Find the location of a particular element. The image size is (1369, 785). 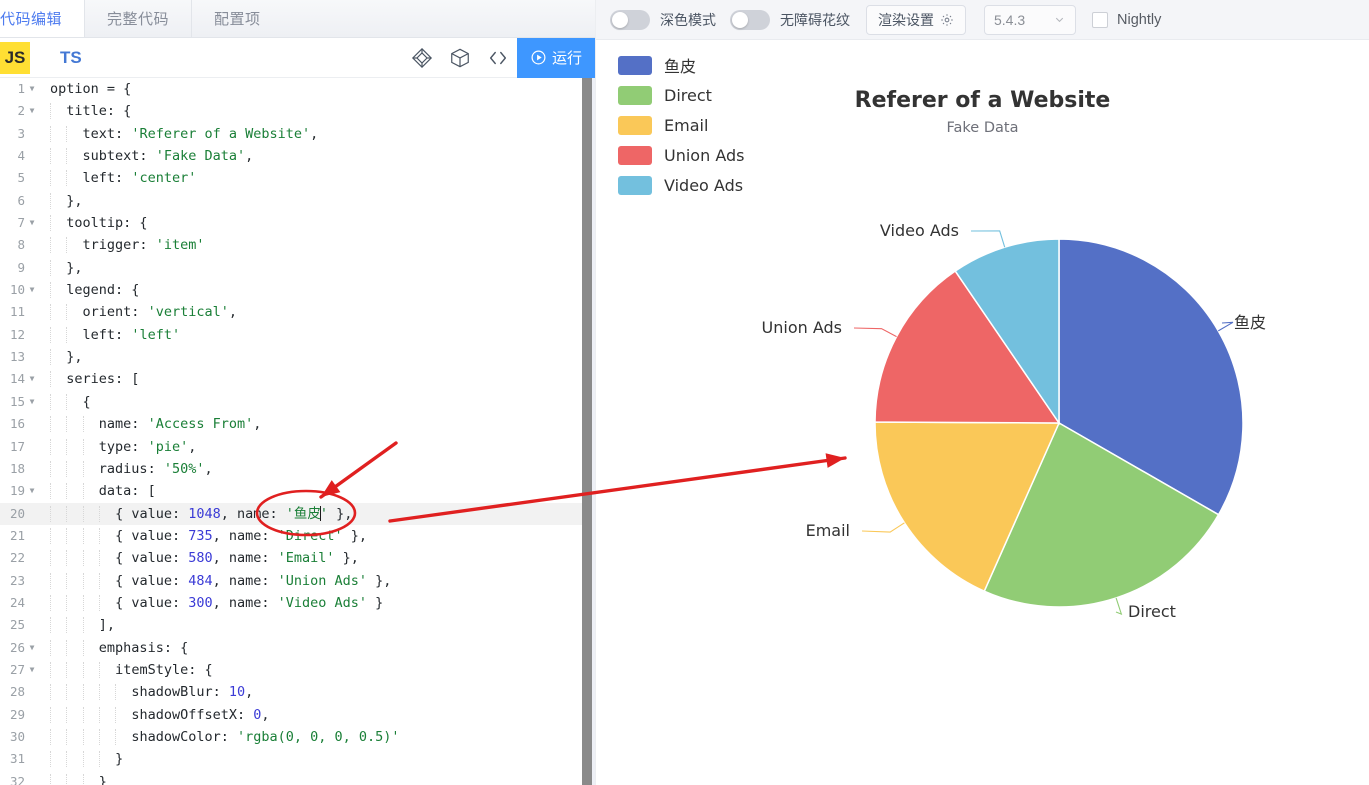

editor-vertical-scrollbar is located at coordinates (587, 431).